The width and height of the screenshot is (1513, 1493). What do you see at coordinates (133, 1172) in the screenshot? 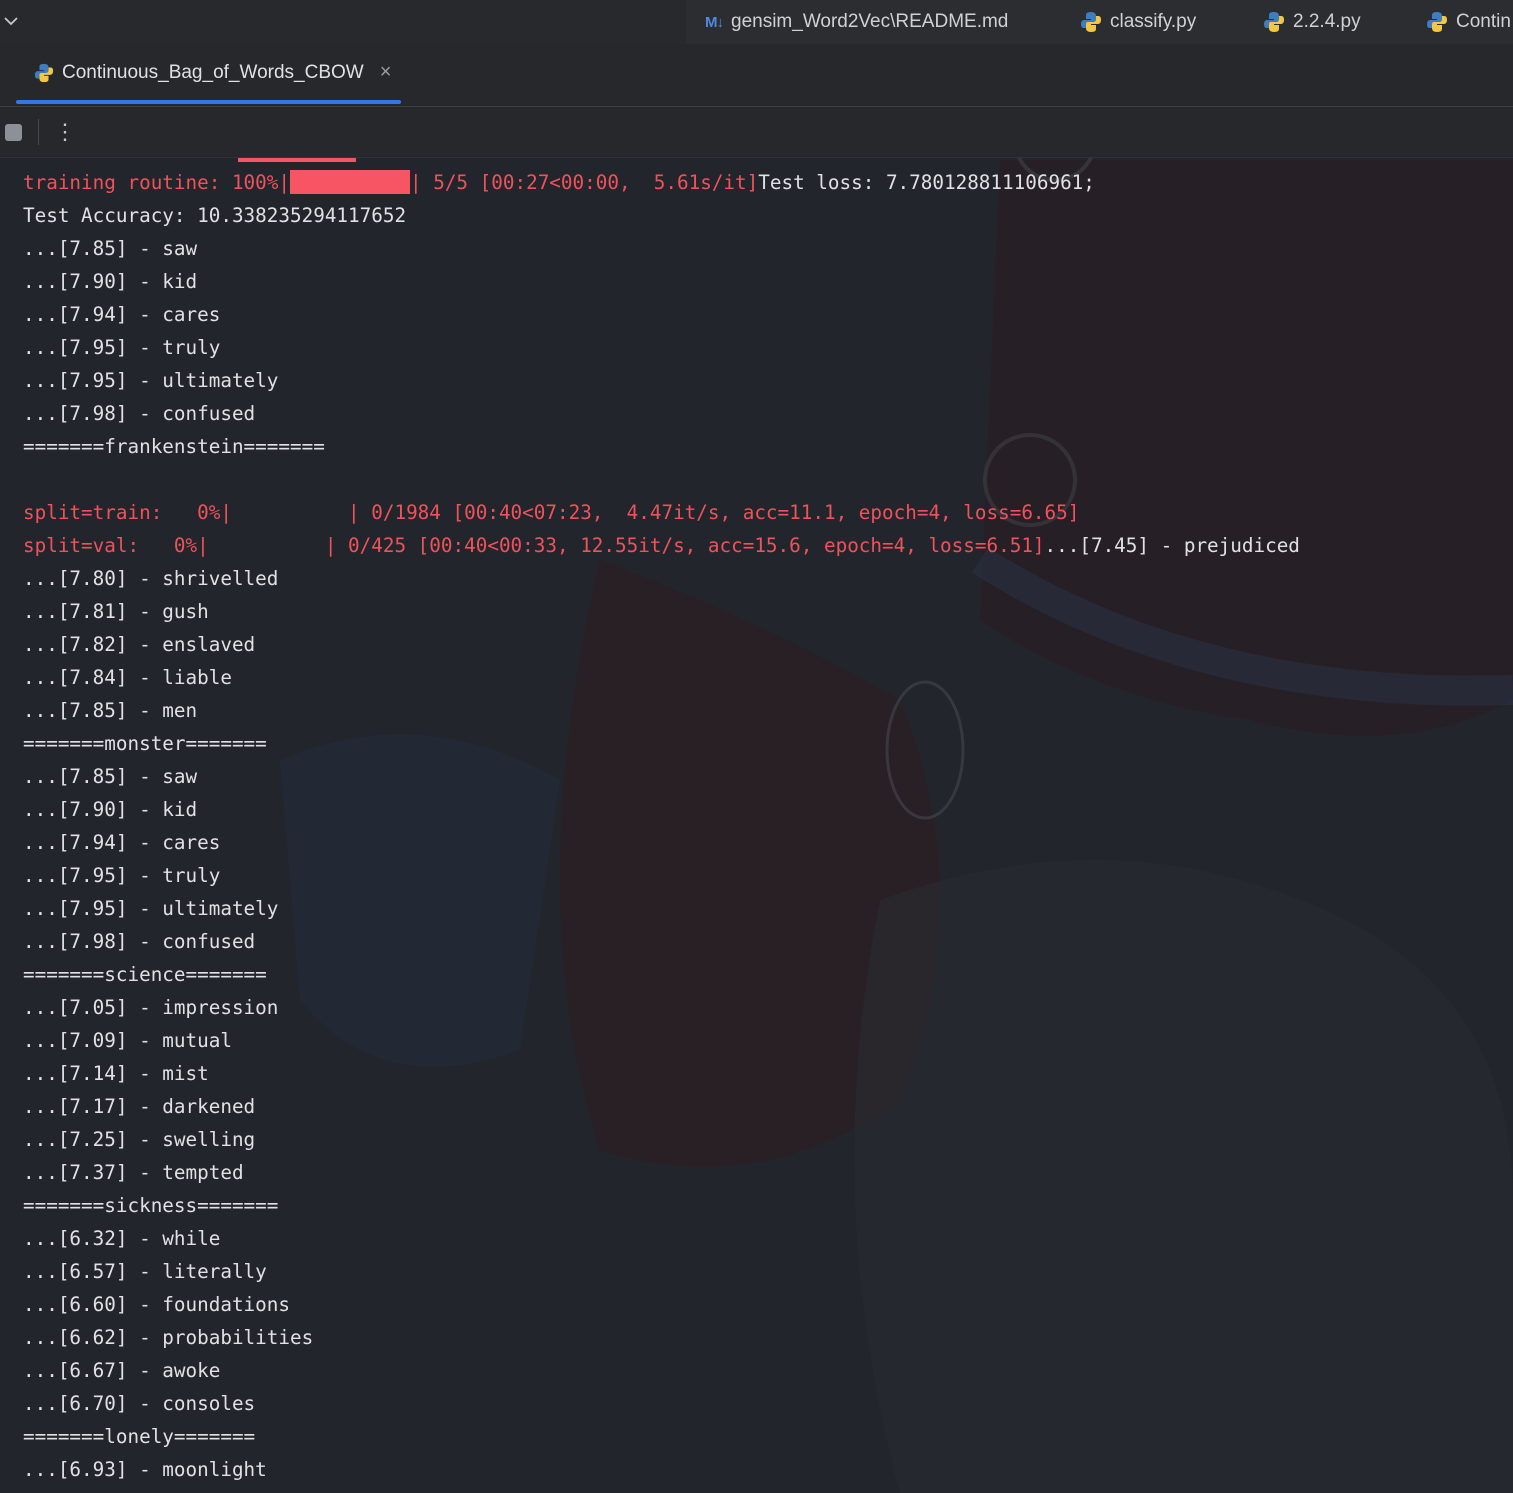
I see `similarity-line: ...[7.37] - tempted` at bounding box center [133, 1172].